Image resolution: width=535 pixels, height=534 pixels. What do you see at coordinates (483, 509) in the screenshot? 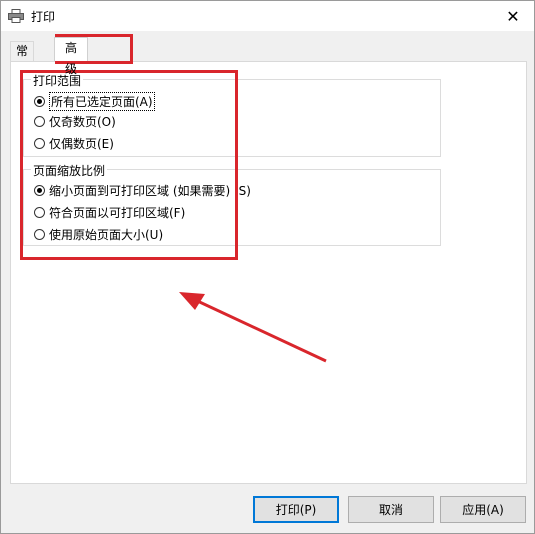
I see `apply-button: 应用(A)` at bounding box center [483, 509].